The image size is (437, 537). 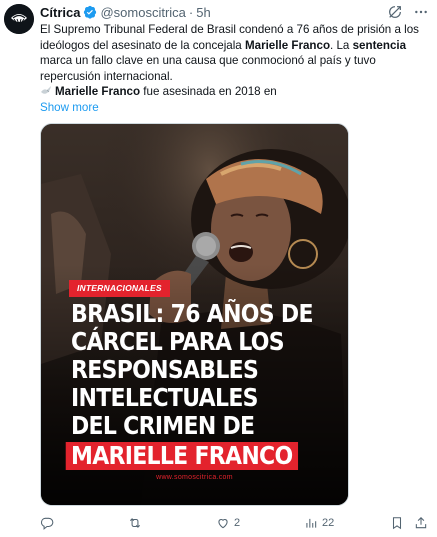 What do you see at coordinates (142, 12) in the screenshot?
I see `author-handle: @somoscitrica` at bounding box center [142, 12].